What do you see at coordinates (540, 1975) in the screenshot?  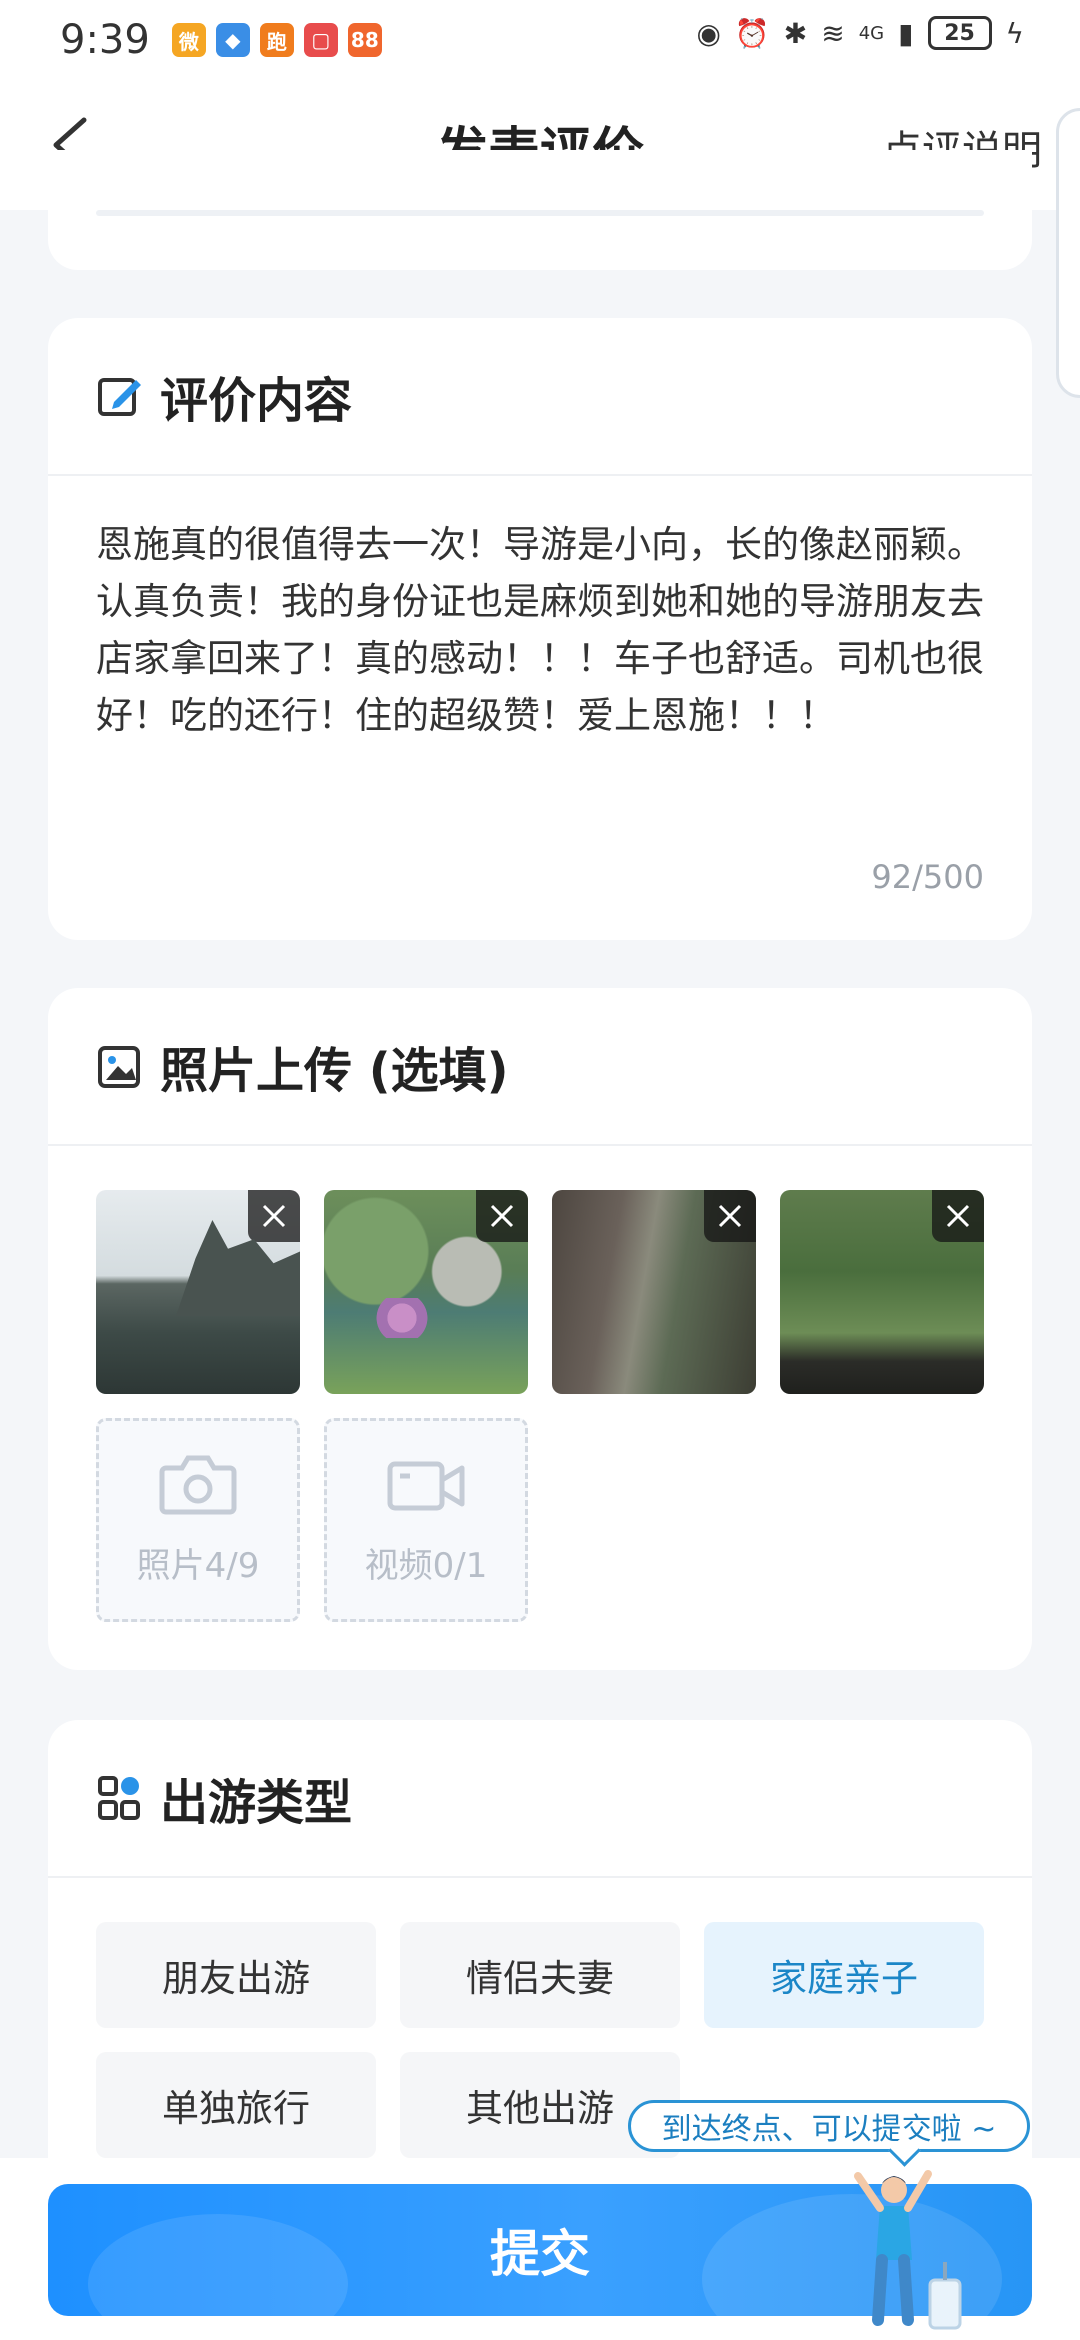 I see `trip-type-option-couple: 情侣夫妻` at bounding box center [540, 1975].